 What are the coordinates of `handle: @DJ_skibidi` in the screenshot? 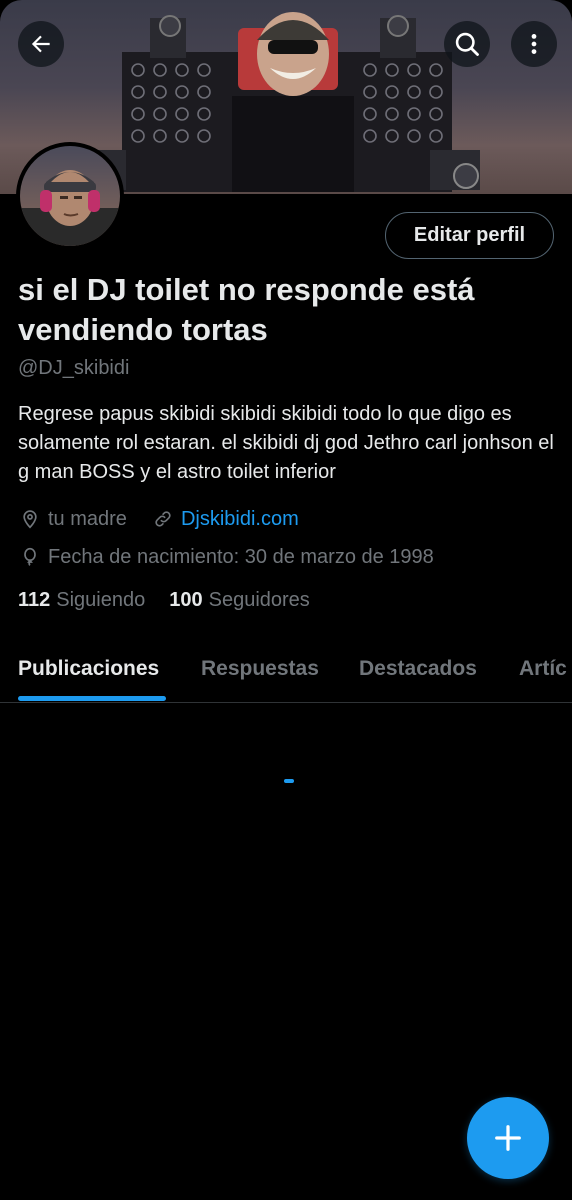 It's located at (74, 368).